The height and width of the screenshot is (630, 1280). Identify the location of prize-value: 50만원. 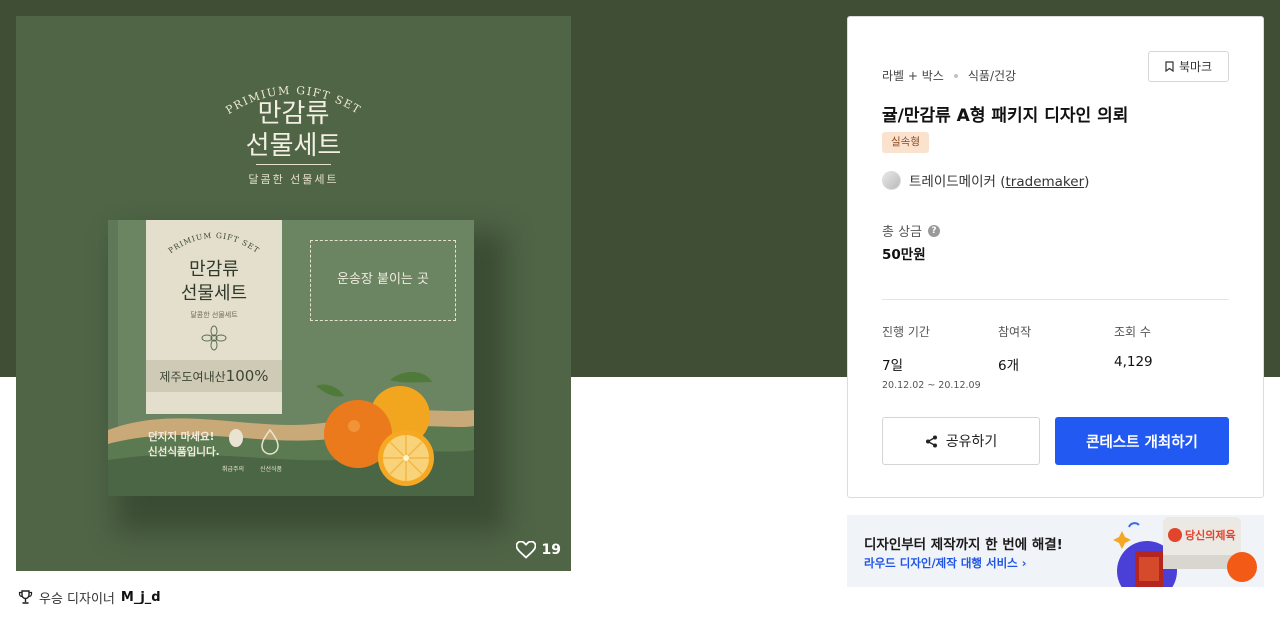
(904, 255).